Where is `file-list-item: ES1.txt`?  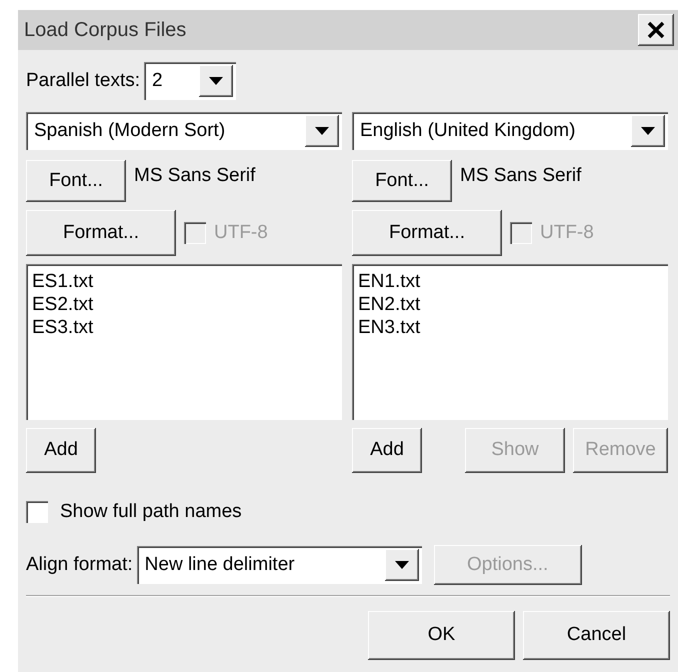 file-list-item: ES1.txt is located at coordinates (63, 281).